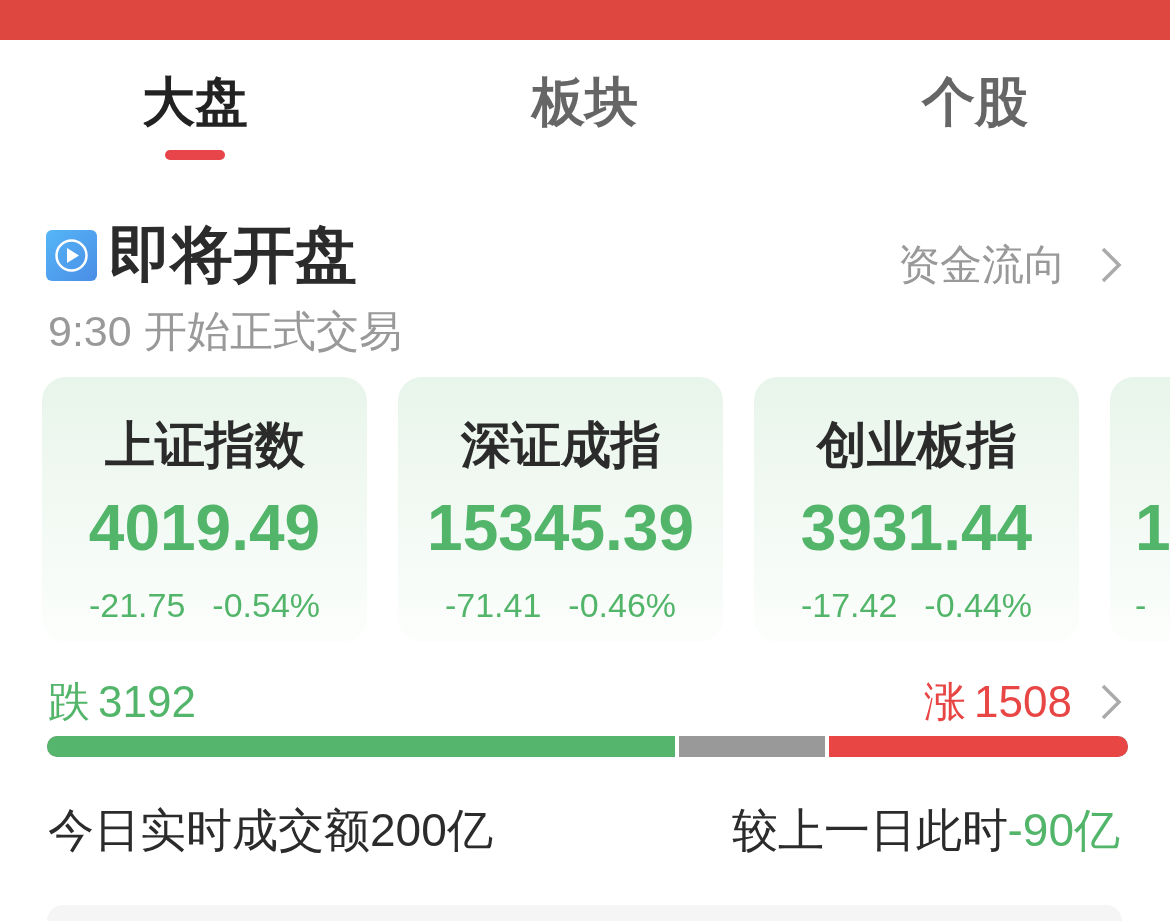  What do you see at coordinates (978, 605) in the screenshot?
I see `index-change-percent: -0.44%` at bounding box center [978, 605].